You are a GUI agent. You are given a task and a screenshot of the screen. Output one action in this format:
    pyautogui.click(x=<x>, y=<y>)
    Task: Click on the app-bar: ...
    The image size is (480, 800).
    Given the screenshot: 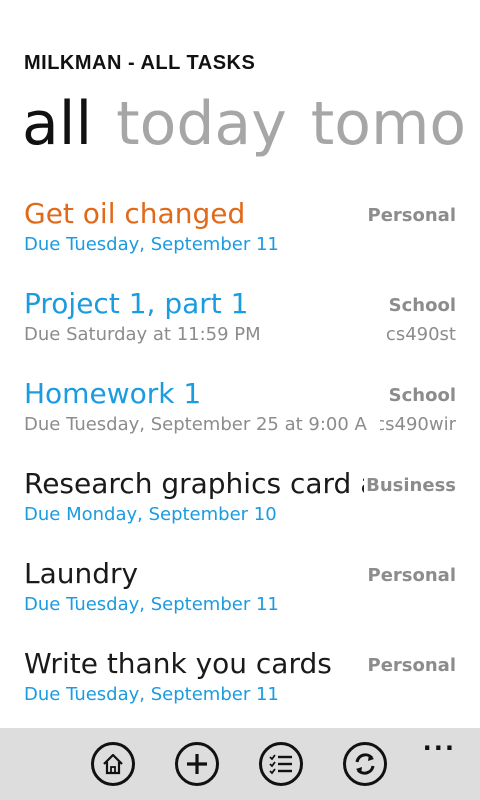 What is the action you would take?
    pyautogui.click(x=240, y=764)
    